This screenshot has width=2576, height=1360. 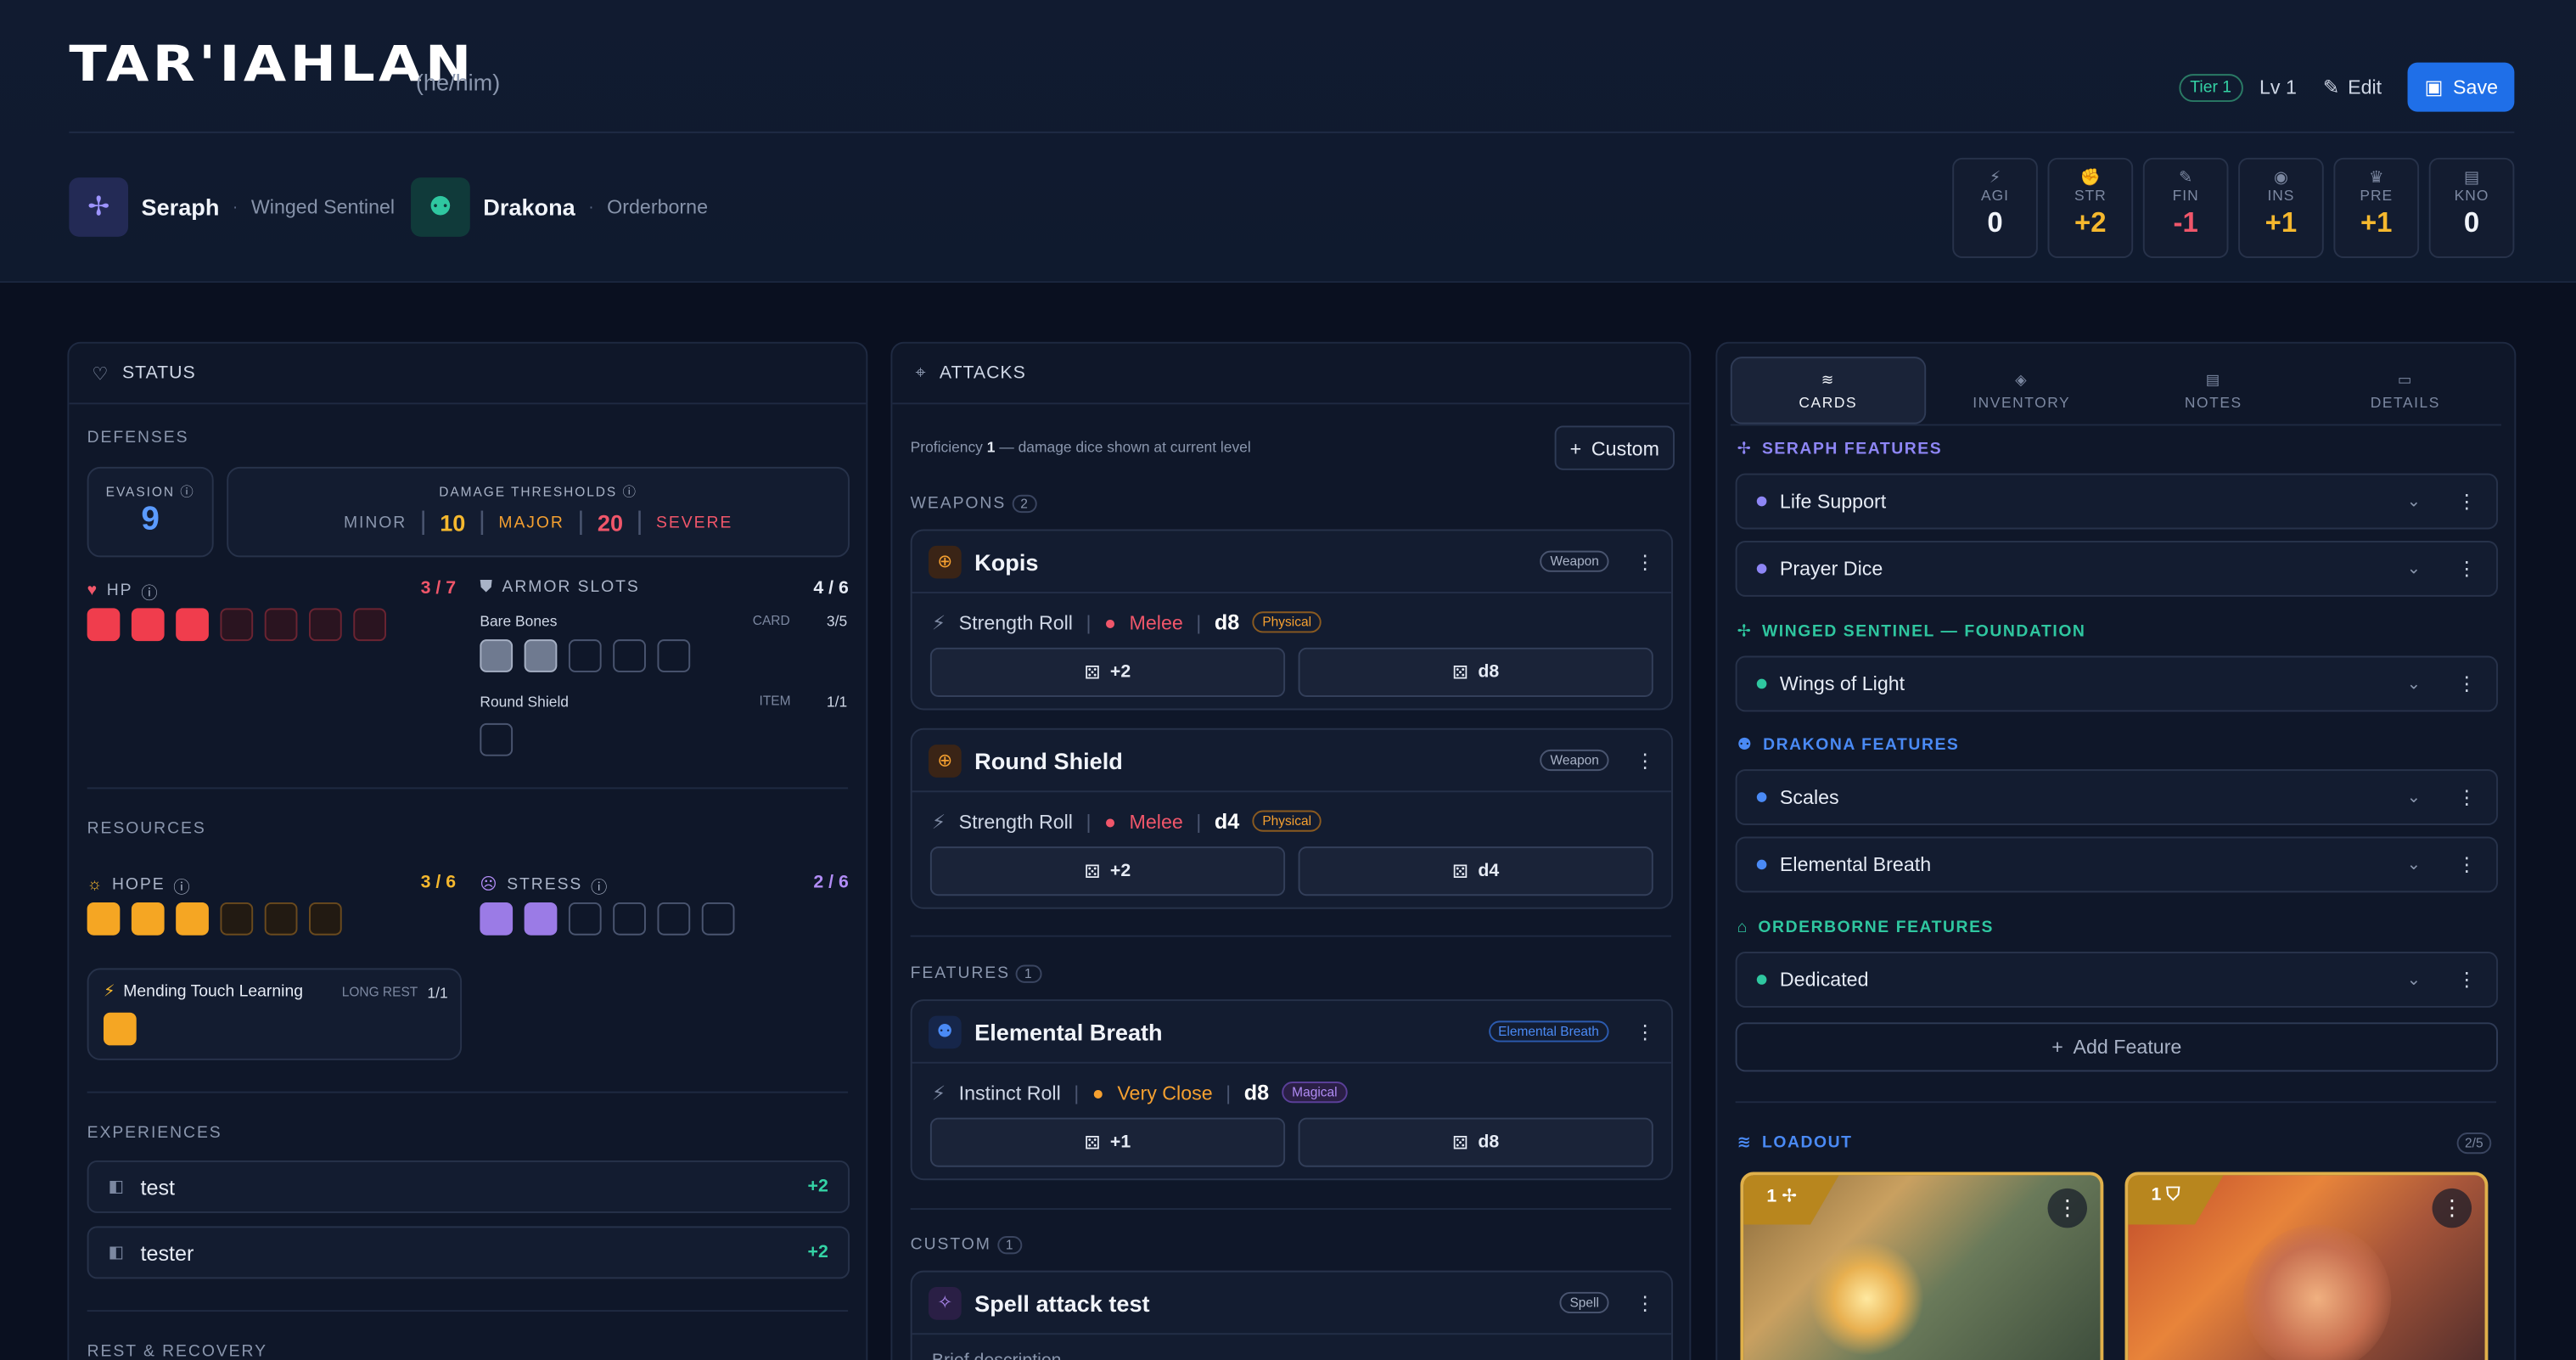 What do you see at coordinates (2281, 207) in the screenshot?
I see `stat-ins: ◉ INS +1` at bounding box center [2281, 207].